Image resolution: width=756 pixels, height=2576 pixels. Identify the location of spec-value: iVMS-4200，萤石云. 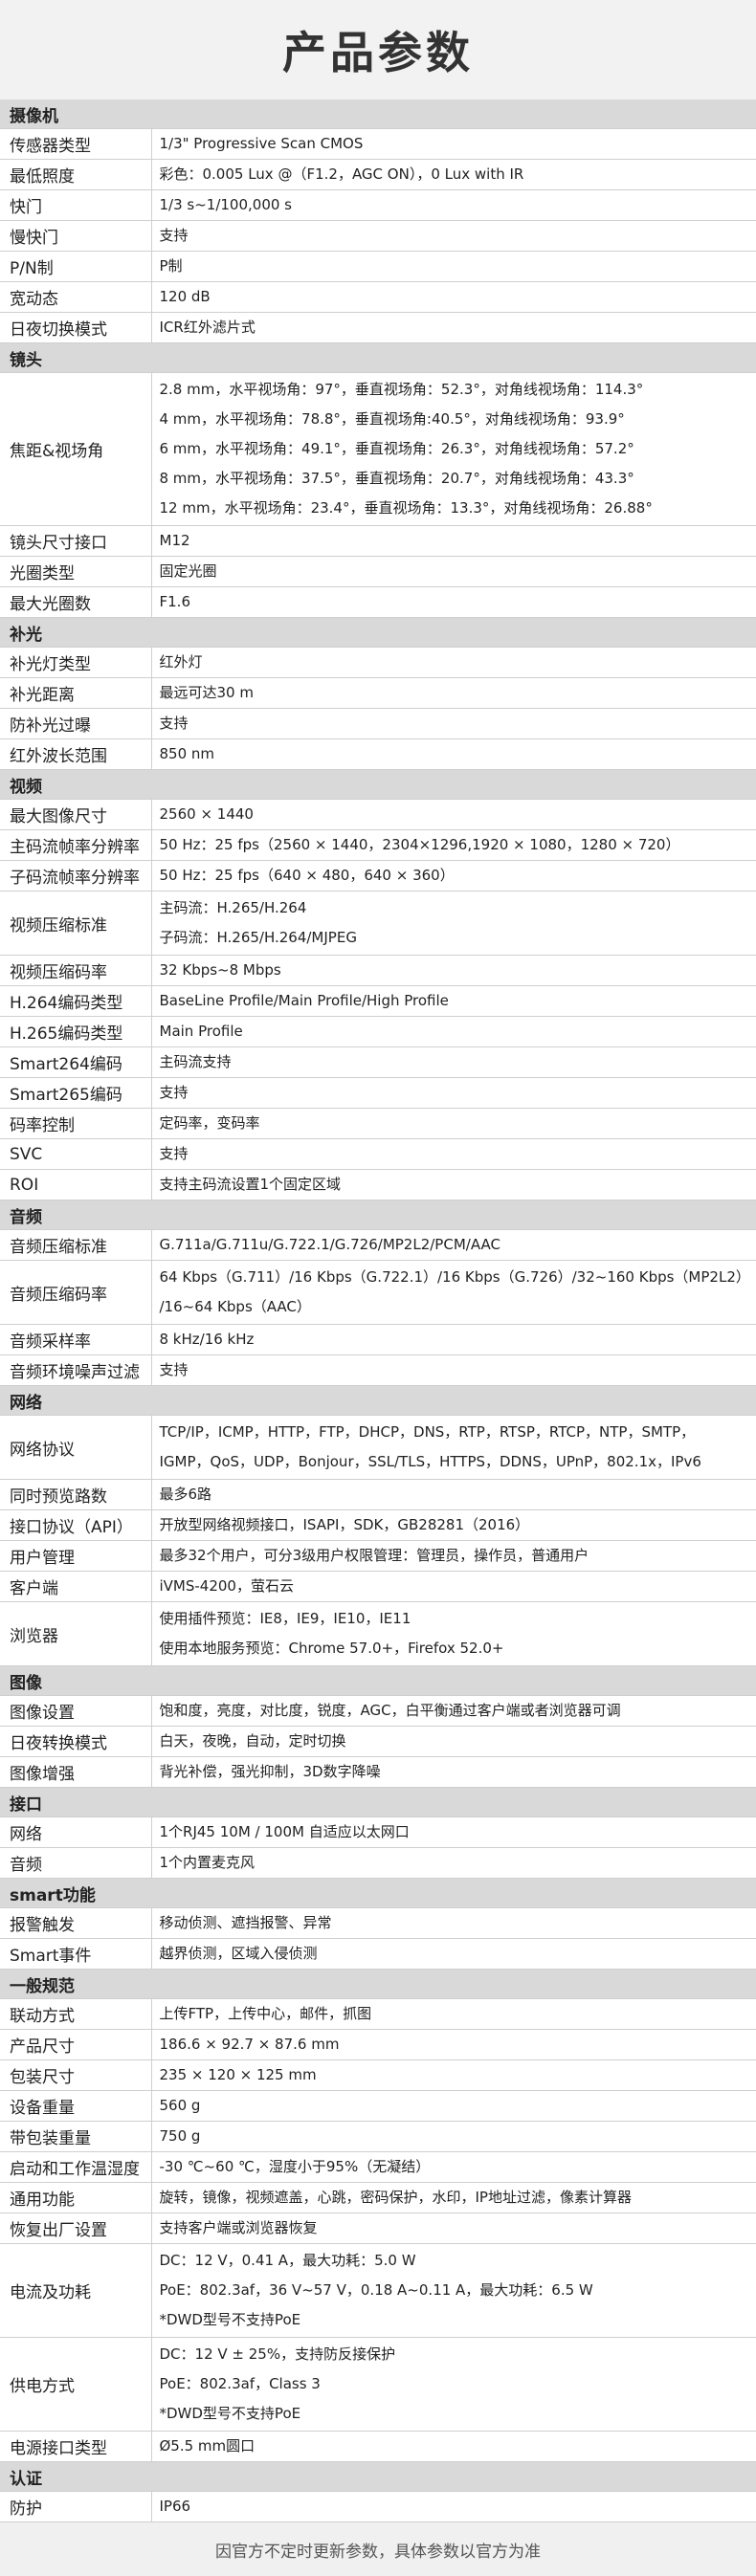
(453, 1586).